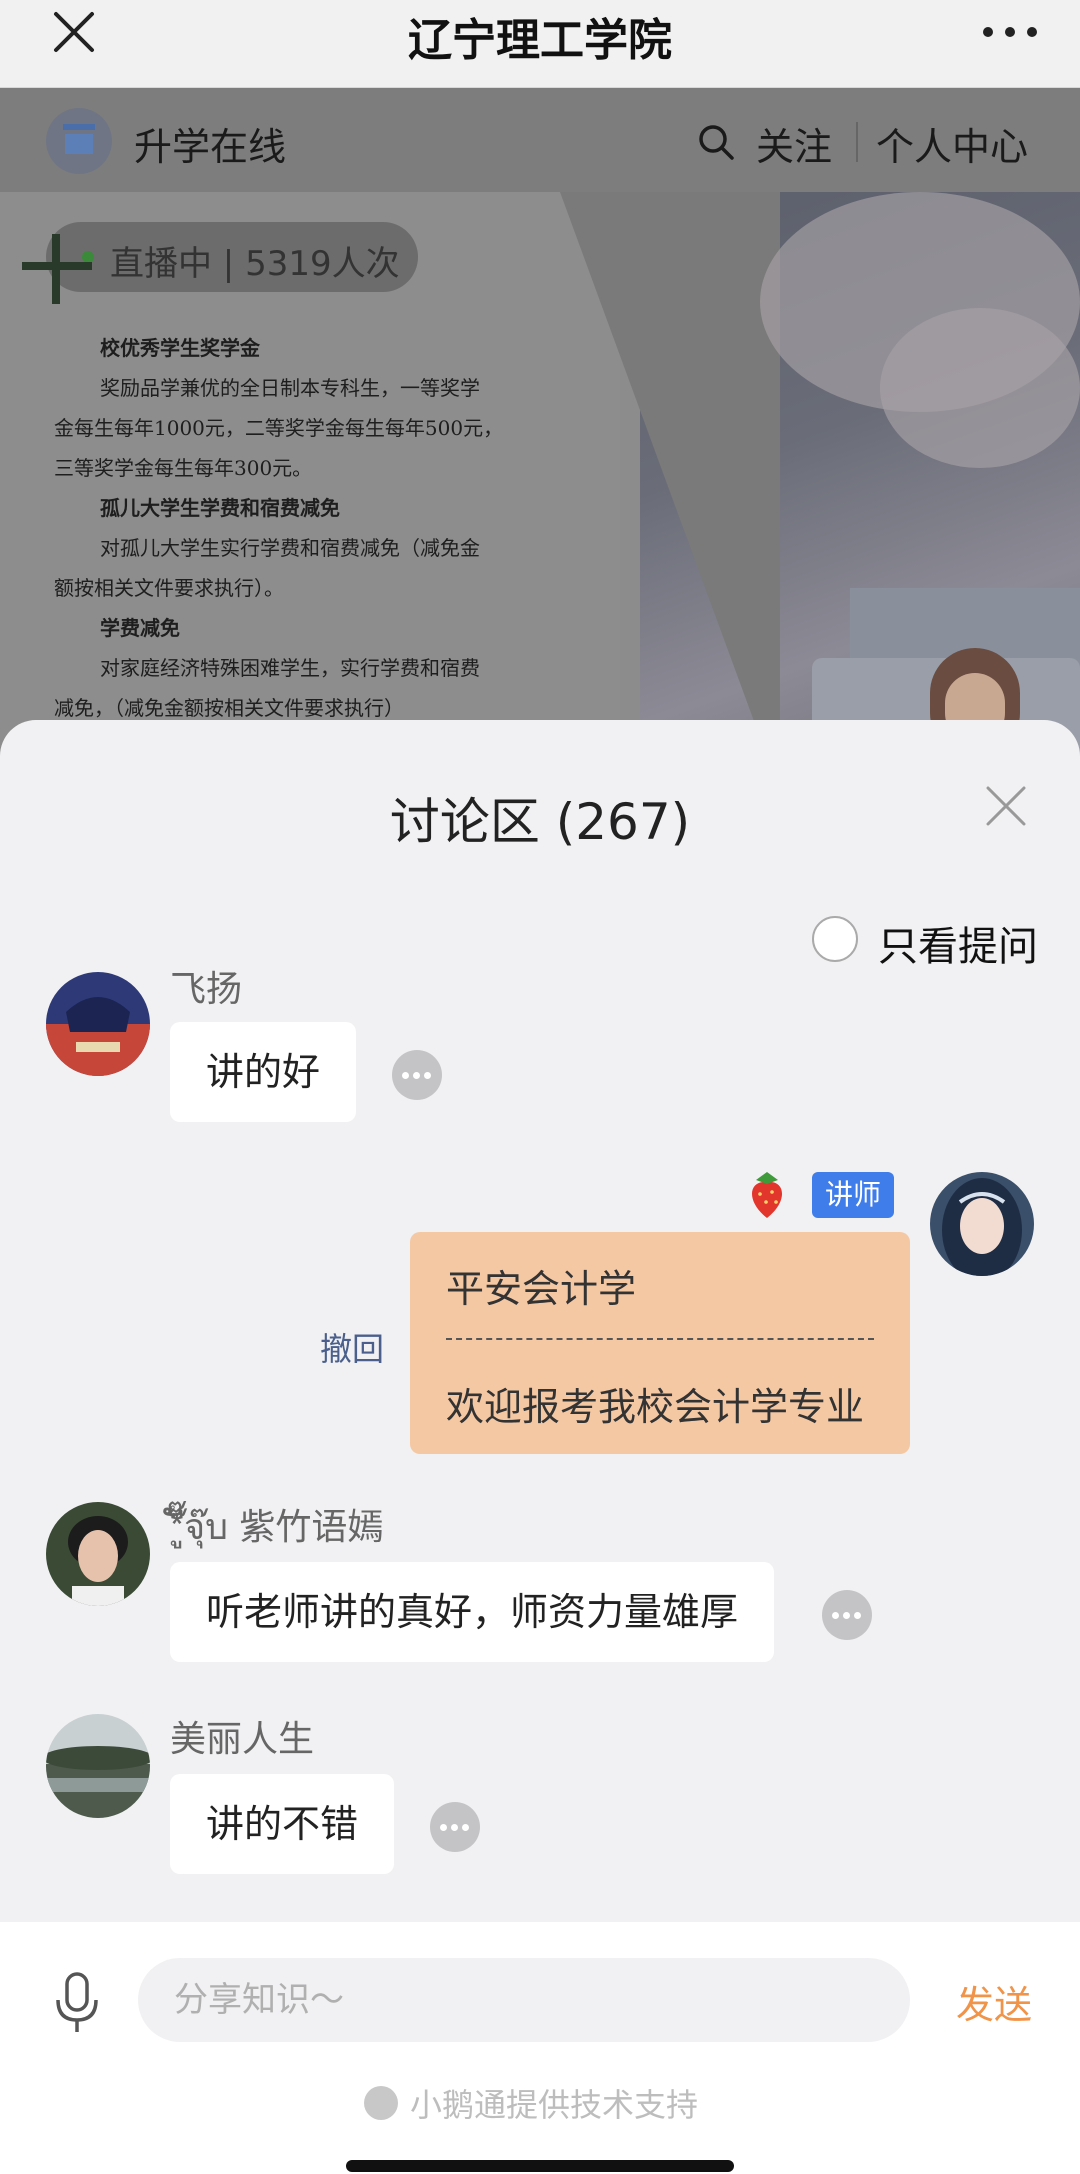 The width and height of the screenshot is (1080, 2174). I want to click on shop-header: 升学在线 关注 个人中心, so click(540, 140).